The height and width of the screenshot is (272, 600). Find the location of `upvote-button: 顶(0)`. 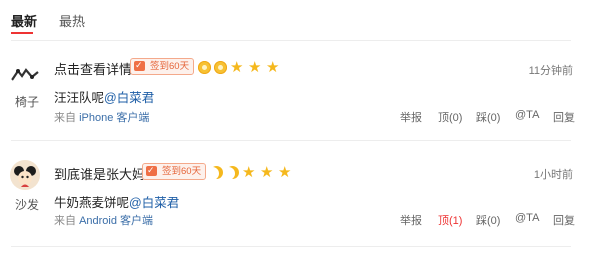

upvote-button: 顶(0) is located at coordinates (450, 117).